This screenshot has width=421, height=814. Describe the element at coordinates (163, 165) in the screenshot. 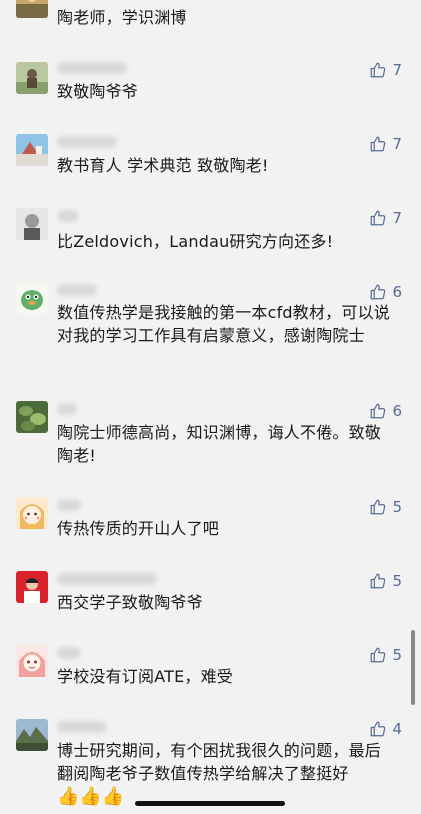

I see `comment-text: 教书育人 学术典范 致敬陶老!` at that location.